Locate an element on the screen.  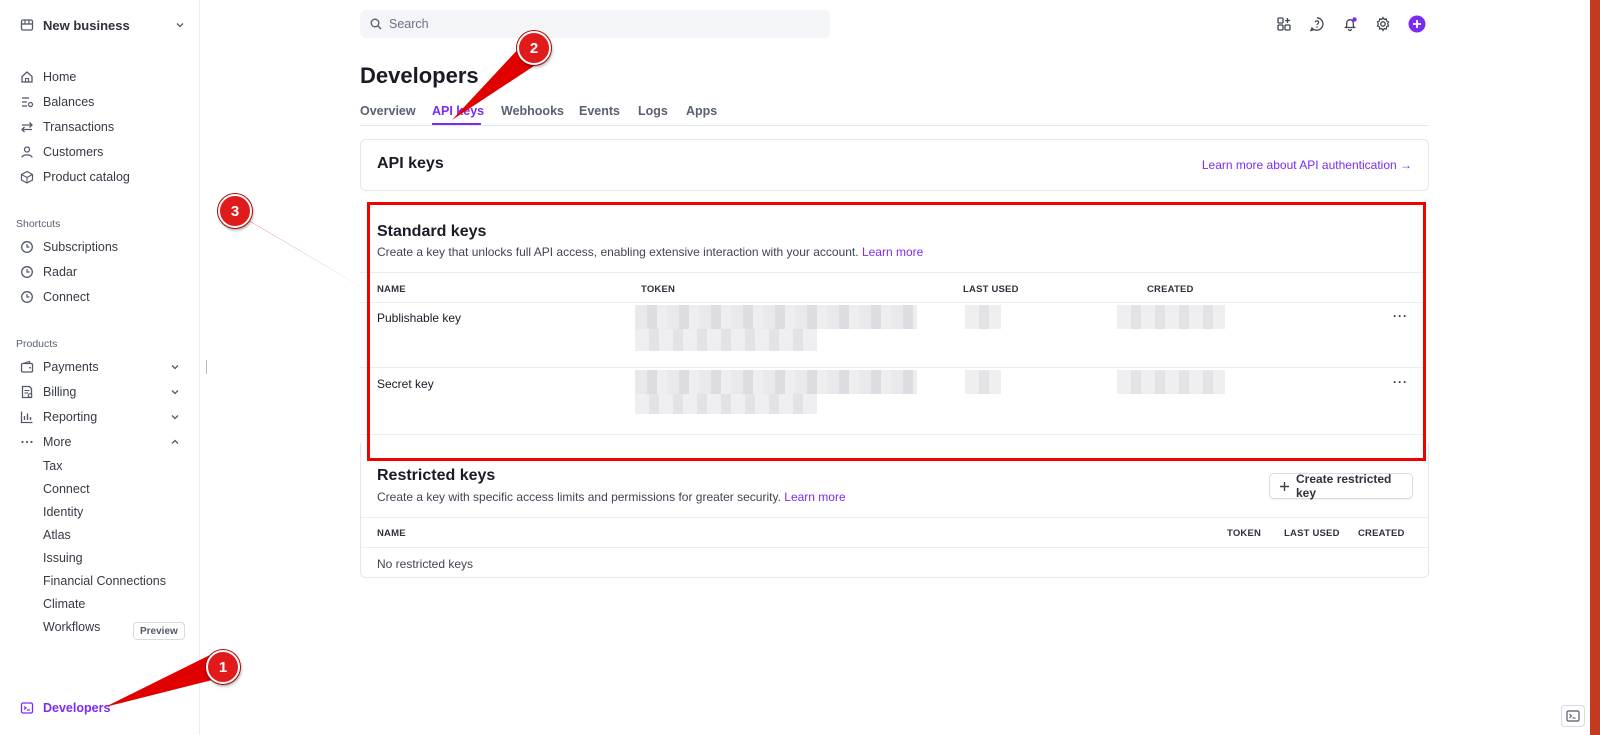
sidebar-item-label: More is located at coordinates (57, 442).